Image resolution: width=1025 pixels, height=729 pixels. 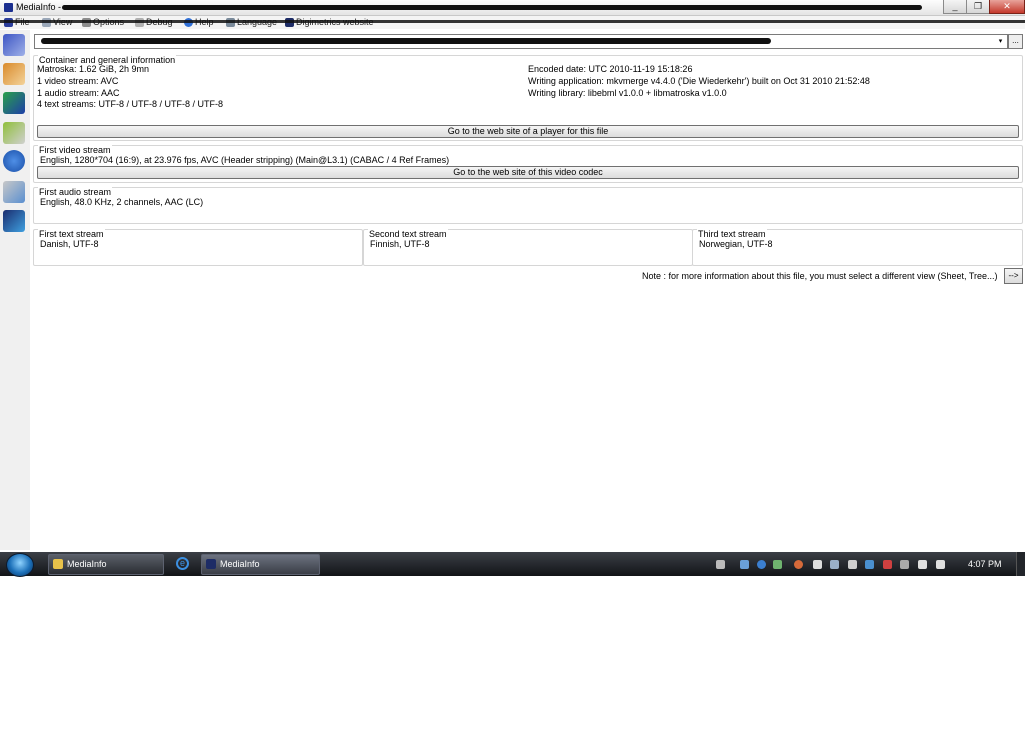 I want to click on volume-icon, so click(x=940, y=564).